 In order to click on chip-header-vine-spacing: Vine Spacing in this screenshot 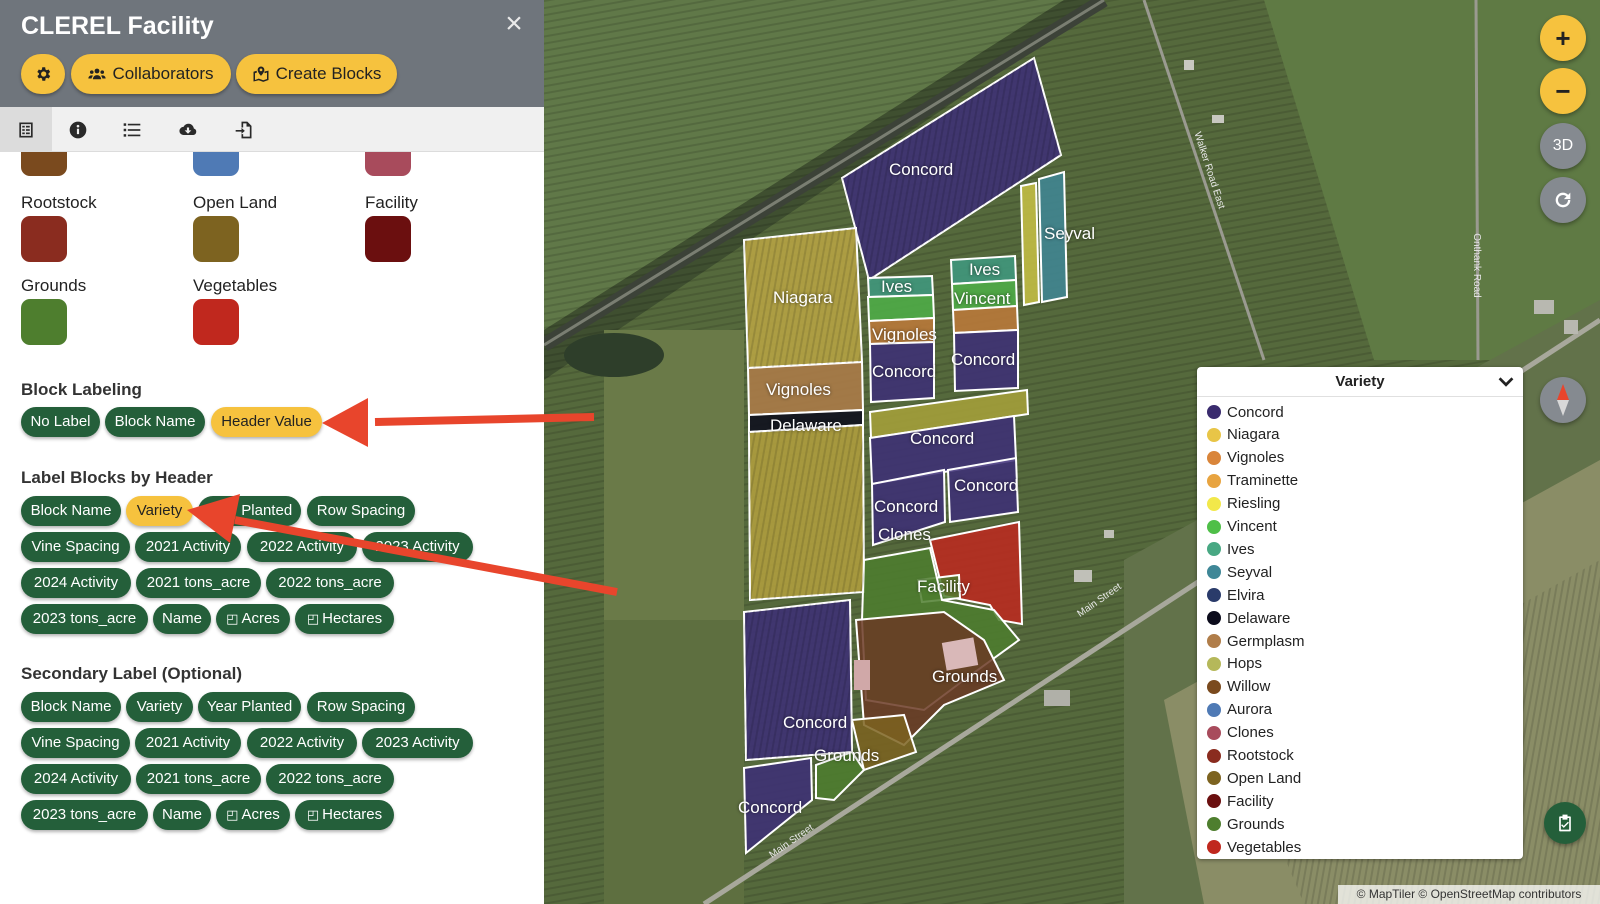, I will do `click(75, 547)`.